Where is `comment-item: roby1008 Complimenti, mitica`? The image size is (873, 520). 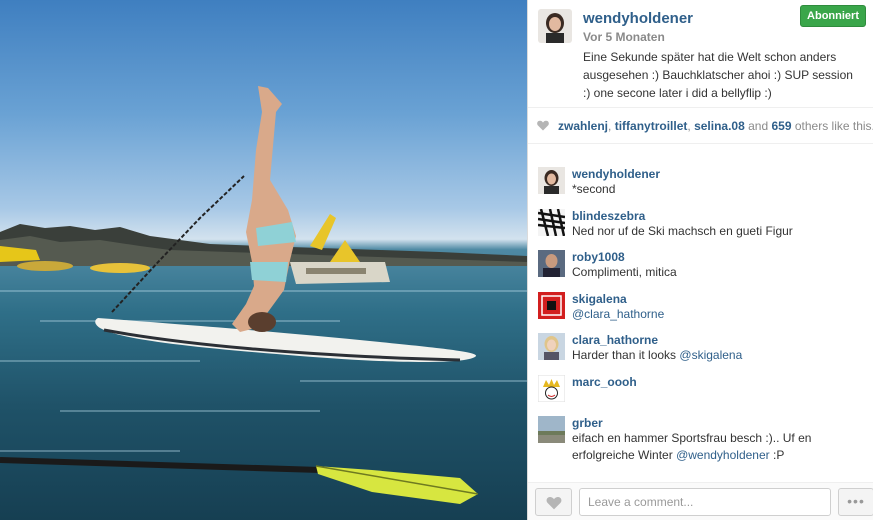 comment-item: roby1008 Complimenti, mitica is located at coordinates (700, 264).